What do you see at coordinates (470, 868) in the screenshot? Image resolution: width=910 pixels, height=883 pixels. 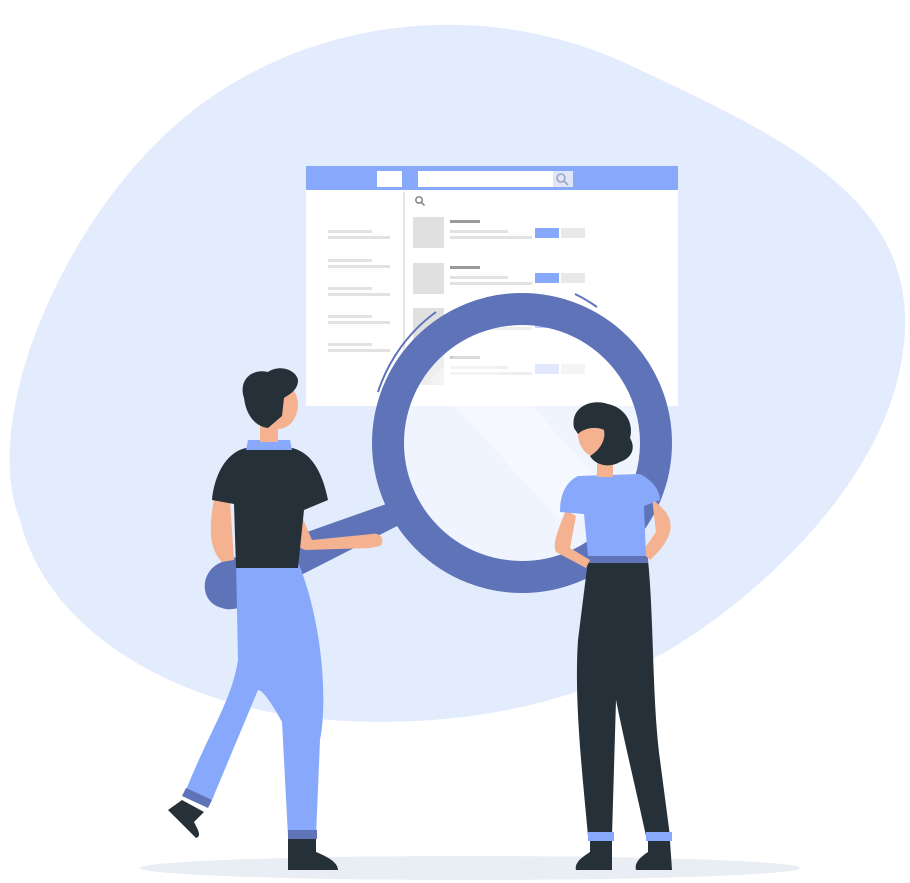 I see `ground-shadow` at bounding box center [470, 868].